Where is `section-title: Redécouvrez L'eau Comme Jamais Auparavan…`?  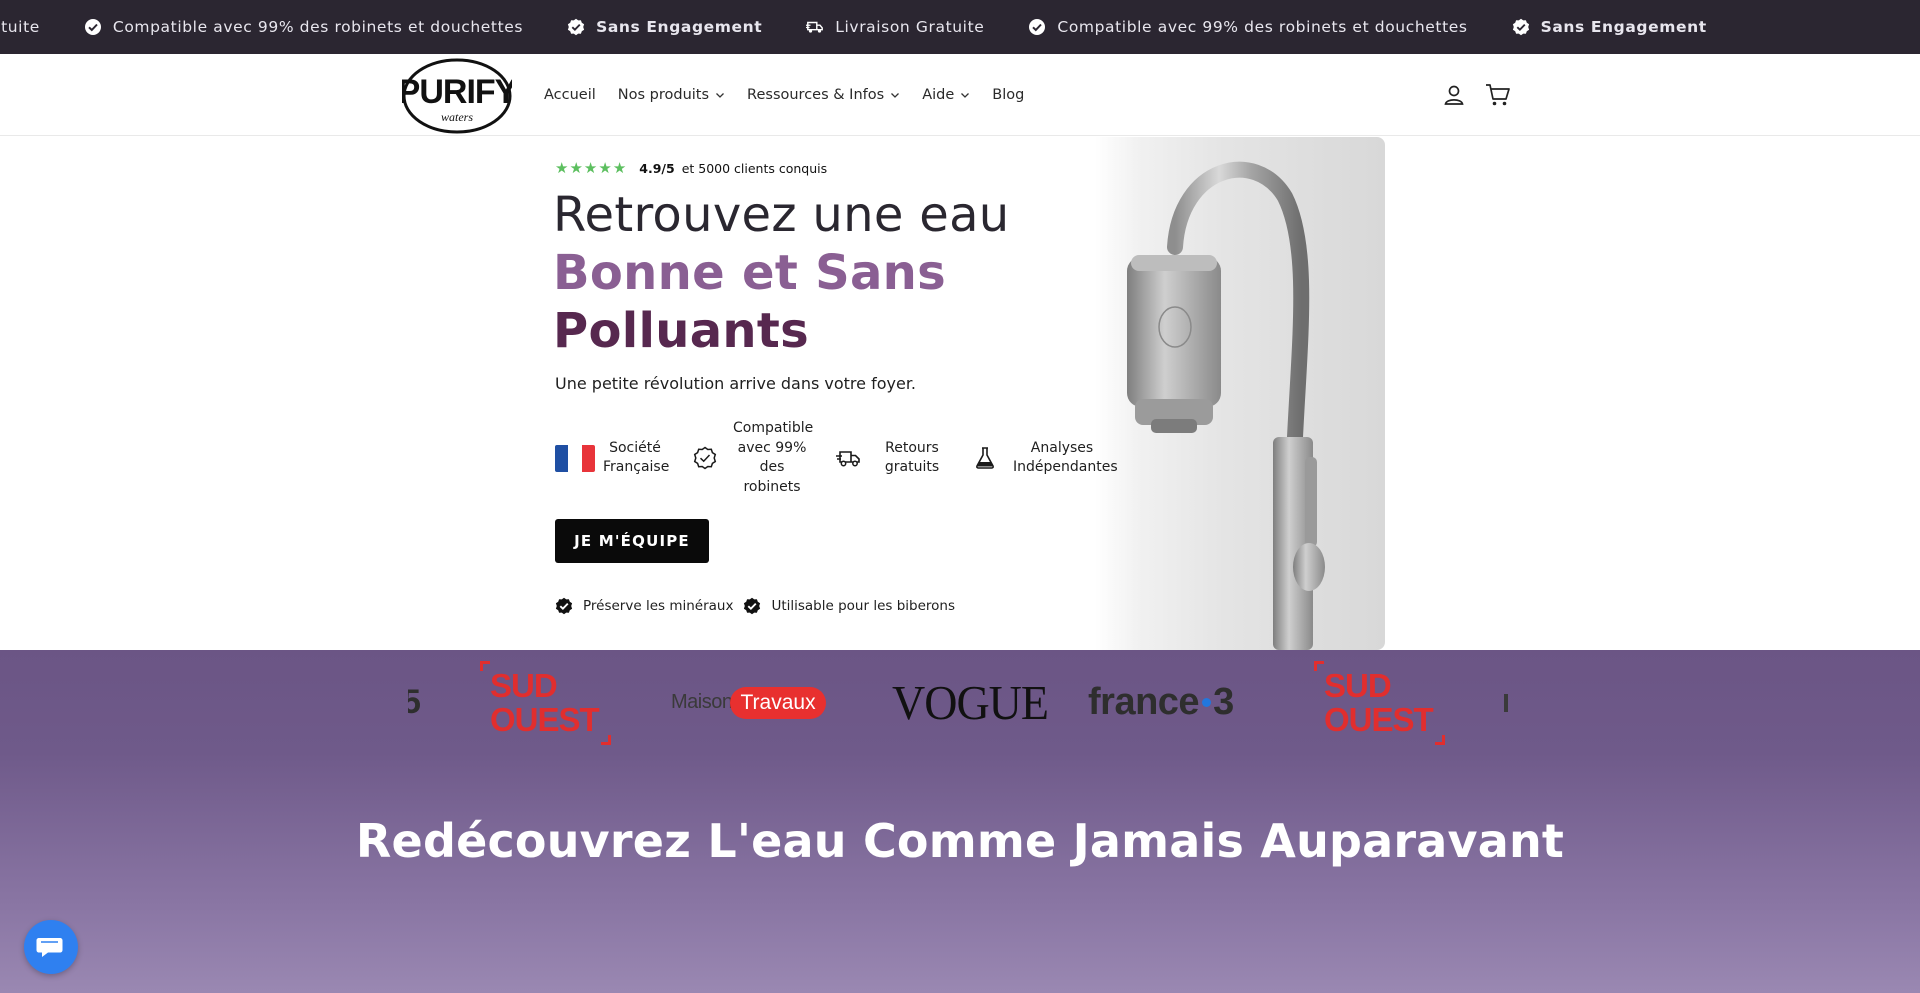
section-title: Redécouvrez L'eau Comme Jamais Auparavan… is located at coordinates (960, 841).